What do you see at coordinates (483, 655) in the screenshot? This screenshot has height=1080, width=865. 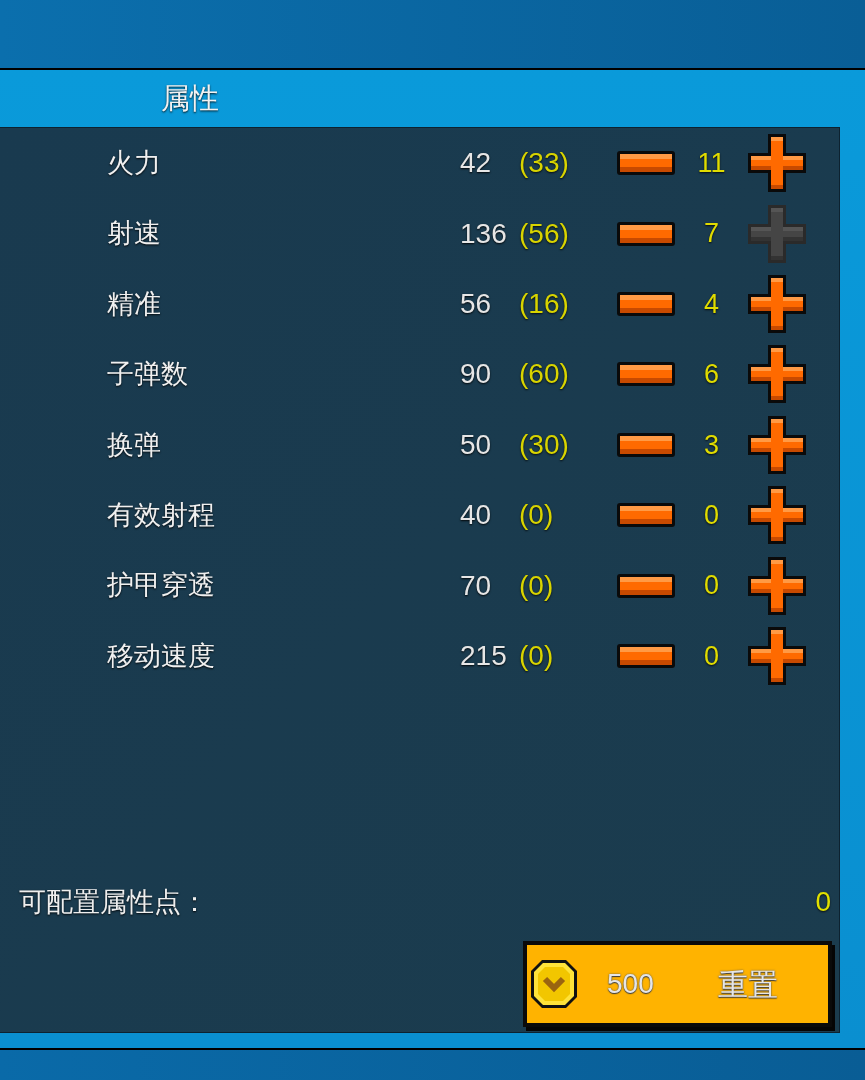 I see `attribute-value: 215` at bounding box center [483, 655].